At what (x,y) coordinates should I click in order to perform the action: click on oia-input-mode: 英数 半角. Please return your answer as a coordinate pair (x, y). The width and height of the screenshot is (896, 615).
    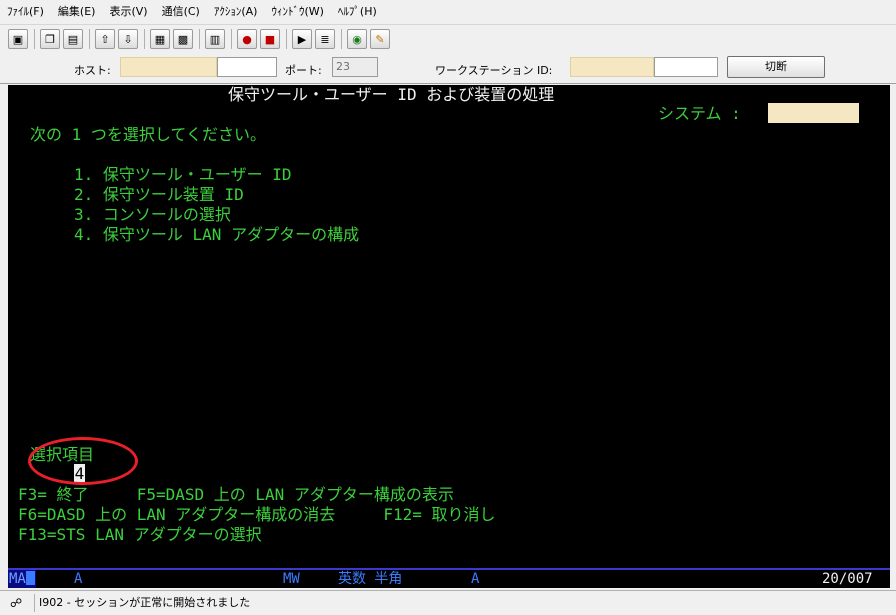
    Looking at the image, I should click on (370, 579).